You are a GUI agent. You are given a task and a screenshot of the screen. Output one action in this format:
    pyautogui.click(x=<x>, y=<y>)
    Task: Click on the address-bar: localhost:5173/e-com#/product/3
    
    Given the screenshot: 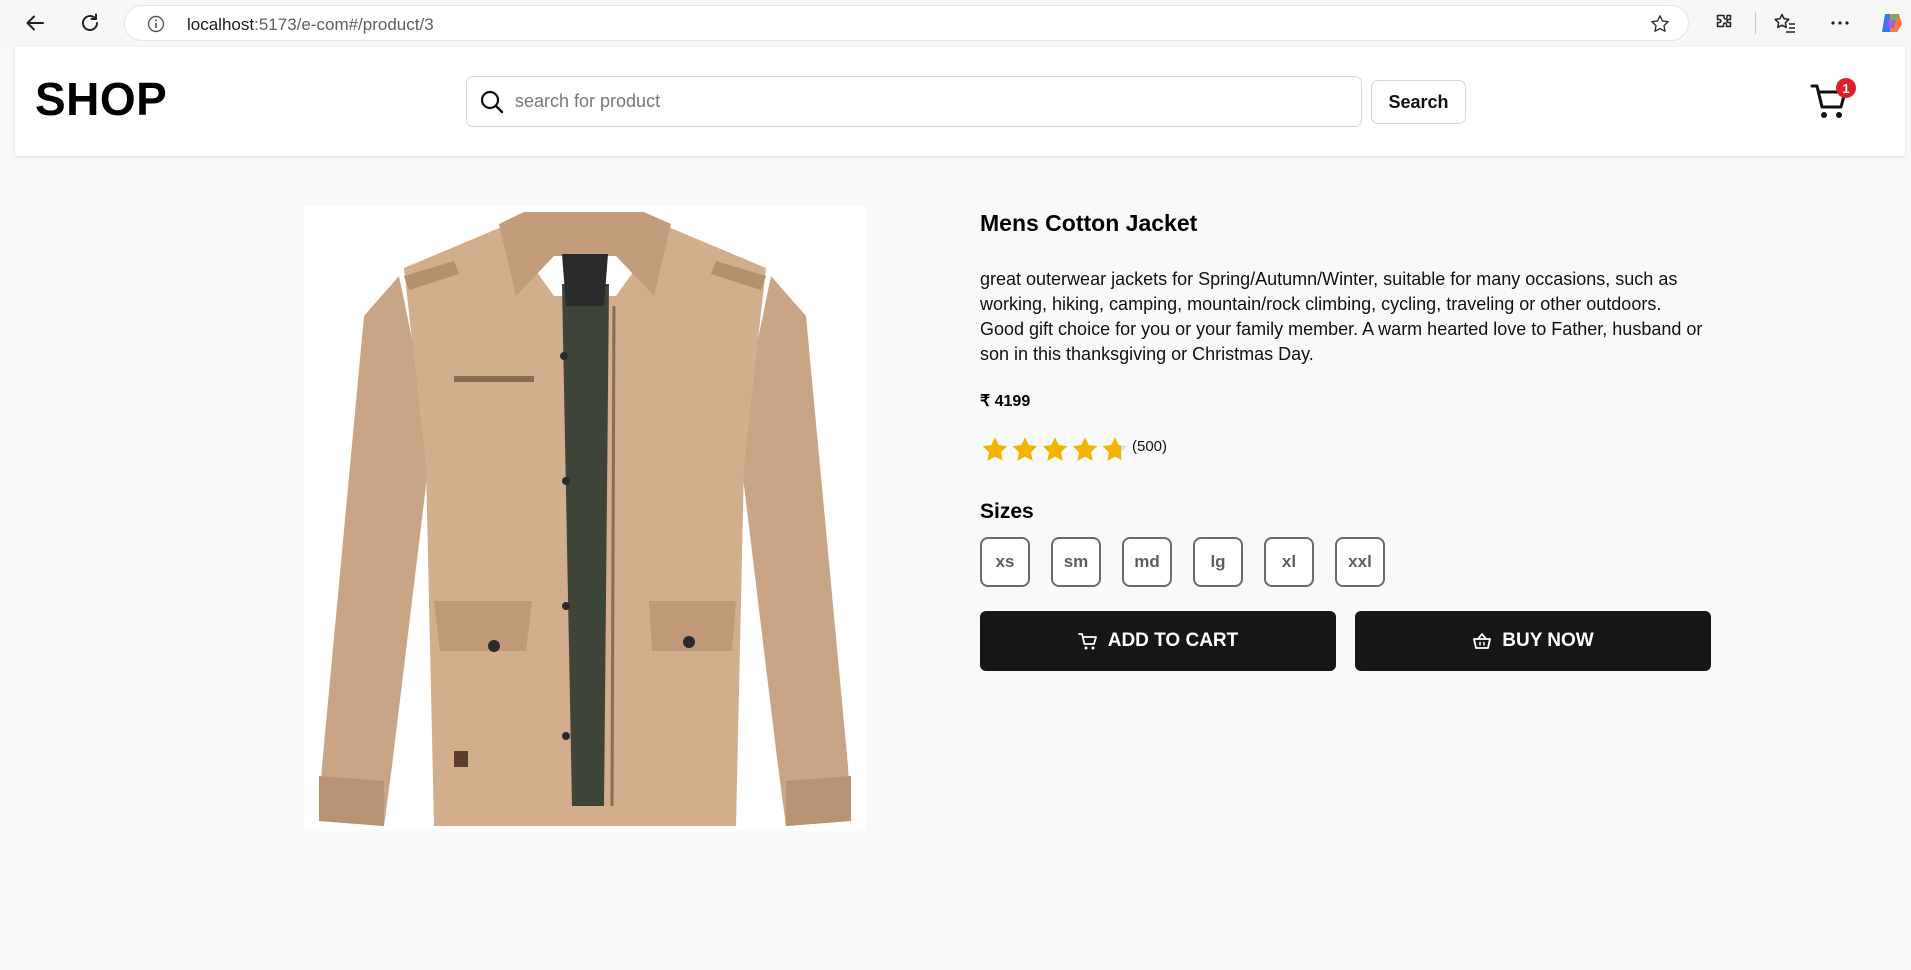 What is the action you would take?
    pyautogui.click(x=906, y=23)
    